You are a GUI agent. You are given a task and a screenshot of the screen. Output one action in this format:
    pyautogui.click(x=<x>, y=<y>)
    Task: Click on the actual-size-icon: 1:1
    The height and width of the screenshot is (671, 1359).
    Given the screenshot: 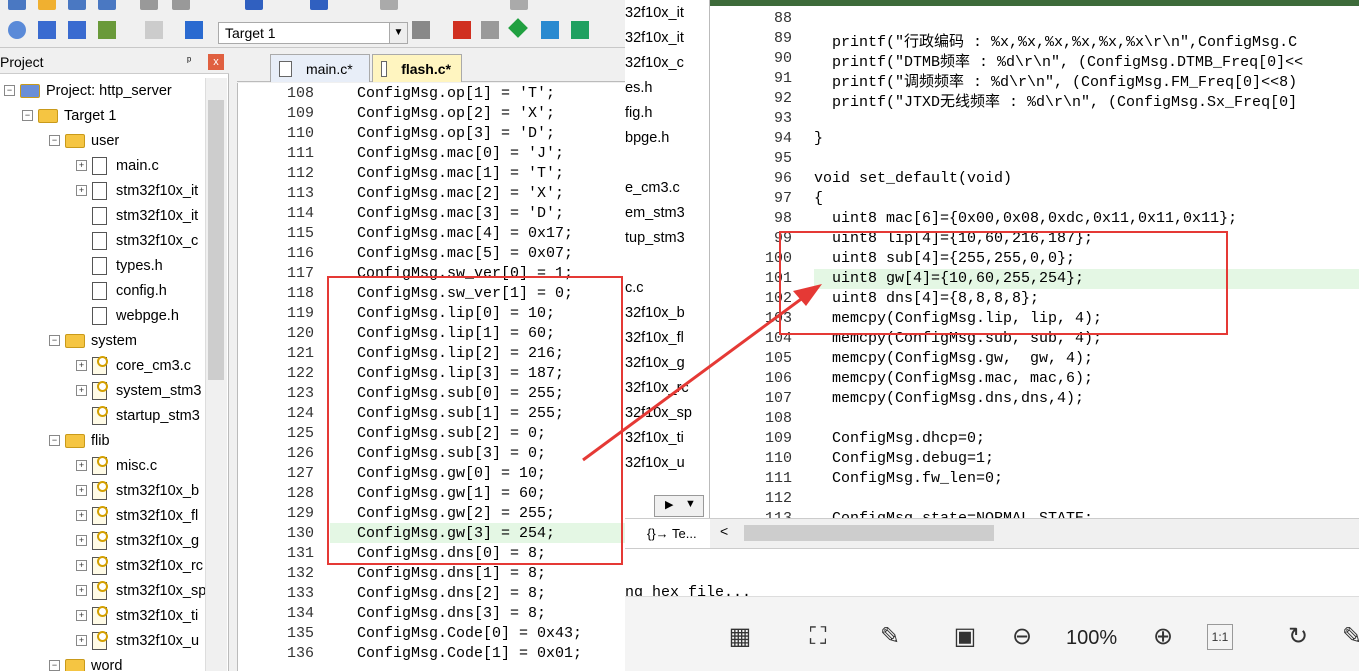 What is the action you would take?
    pyautogui.click(x=1220, y=637)
    